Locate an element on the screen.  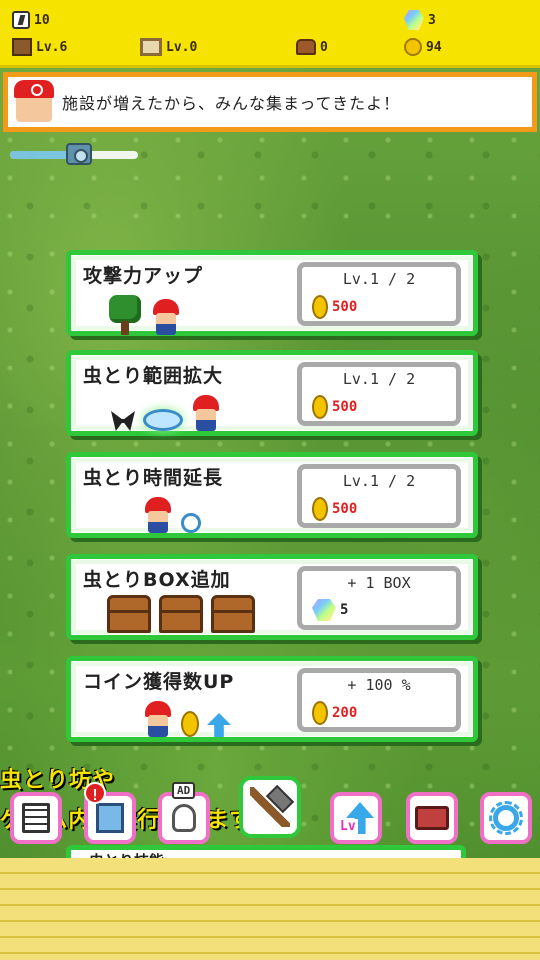
upgrade-title: 虫とり範囲拡大 is located at coordinates (153, 376).